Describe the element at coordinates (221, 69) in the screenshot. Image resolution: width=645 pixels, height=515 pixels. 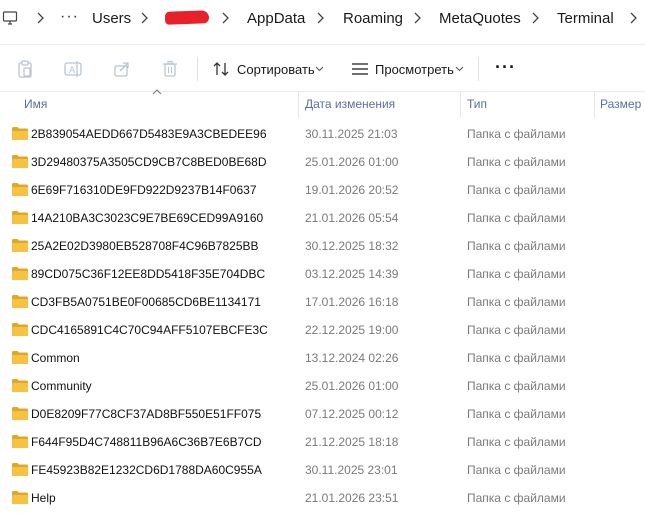
I see `sort-icon` at that location.